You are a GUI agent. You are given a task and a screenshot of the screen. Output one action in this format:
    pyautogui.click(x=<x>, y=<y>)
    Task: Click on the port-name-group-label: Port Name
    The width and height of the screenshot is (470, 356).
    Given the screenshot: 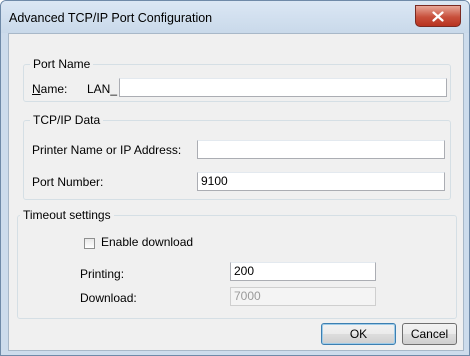 What is the action you would take?
    pyautogui.click(x=62, y=64)
    